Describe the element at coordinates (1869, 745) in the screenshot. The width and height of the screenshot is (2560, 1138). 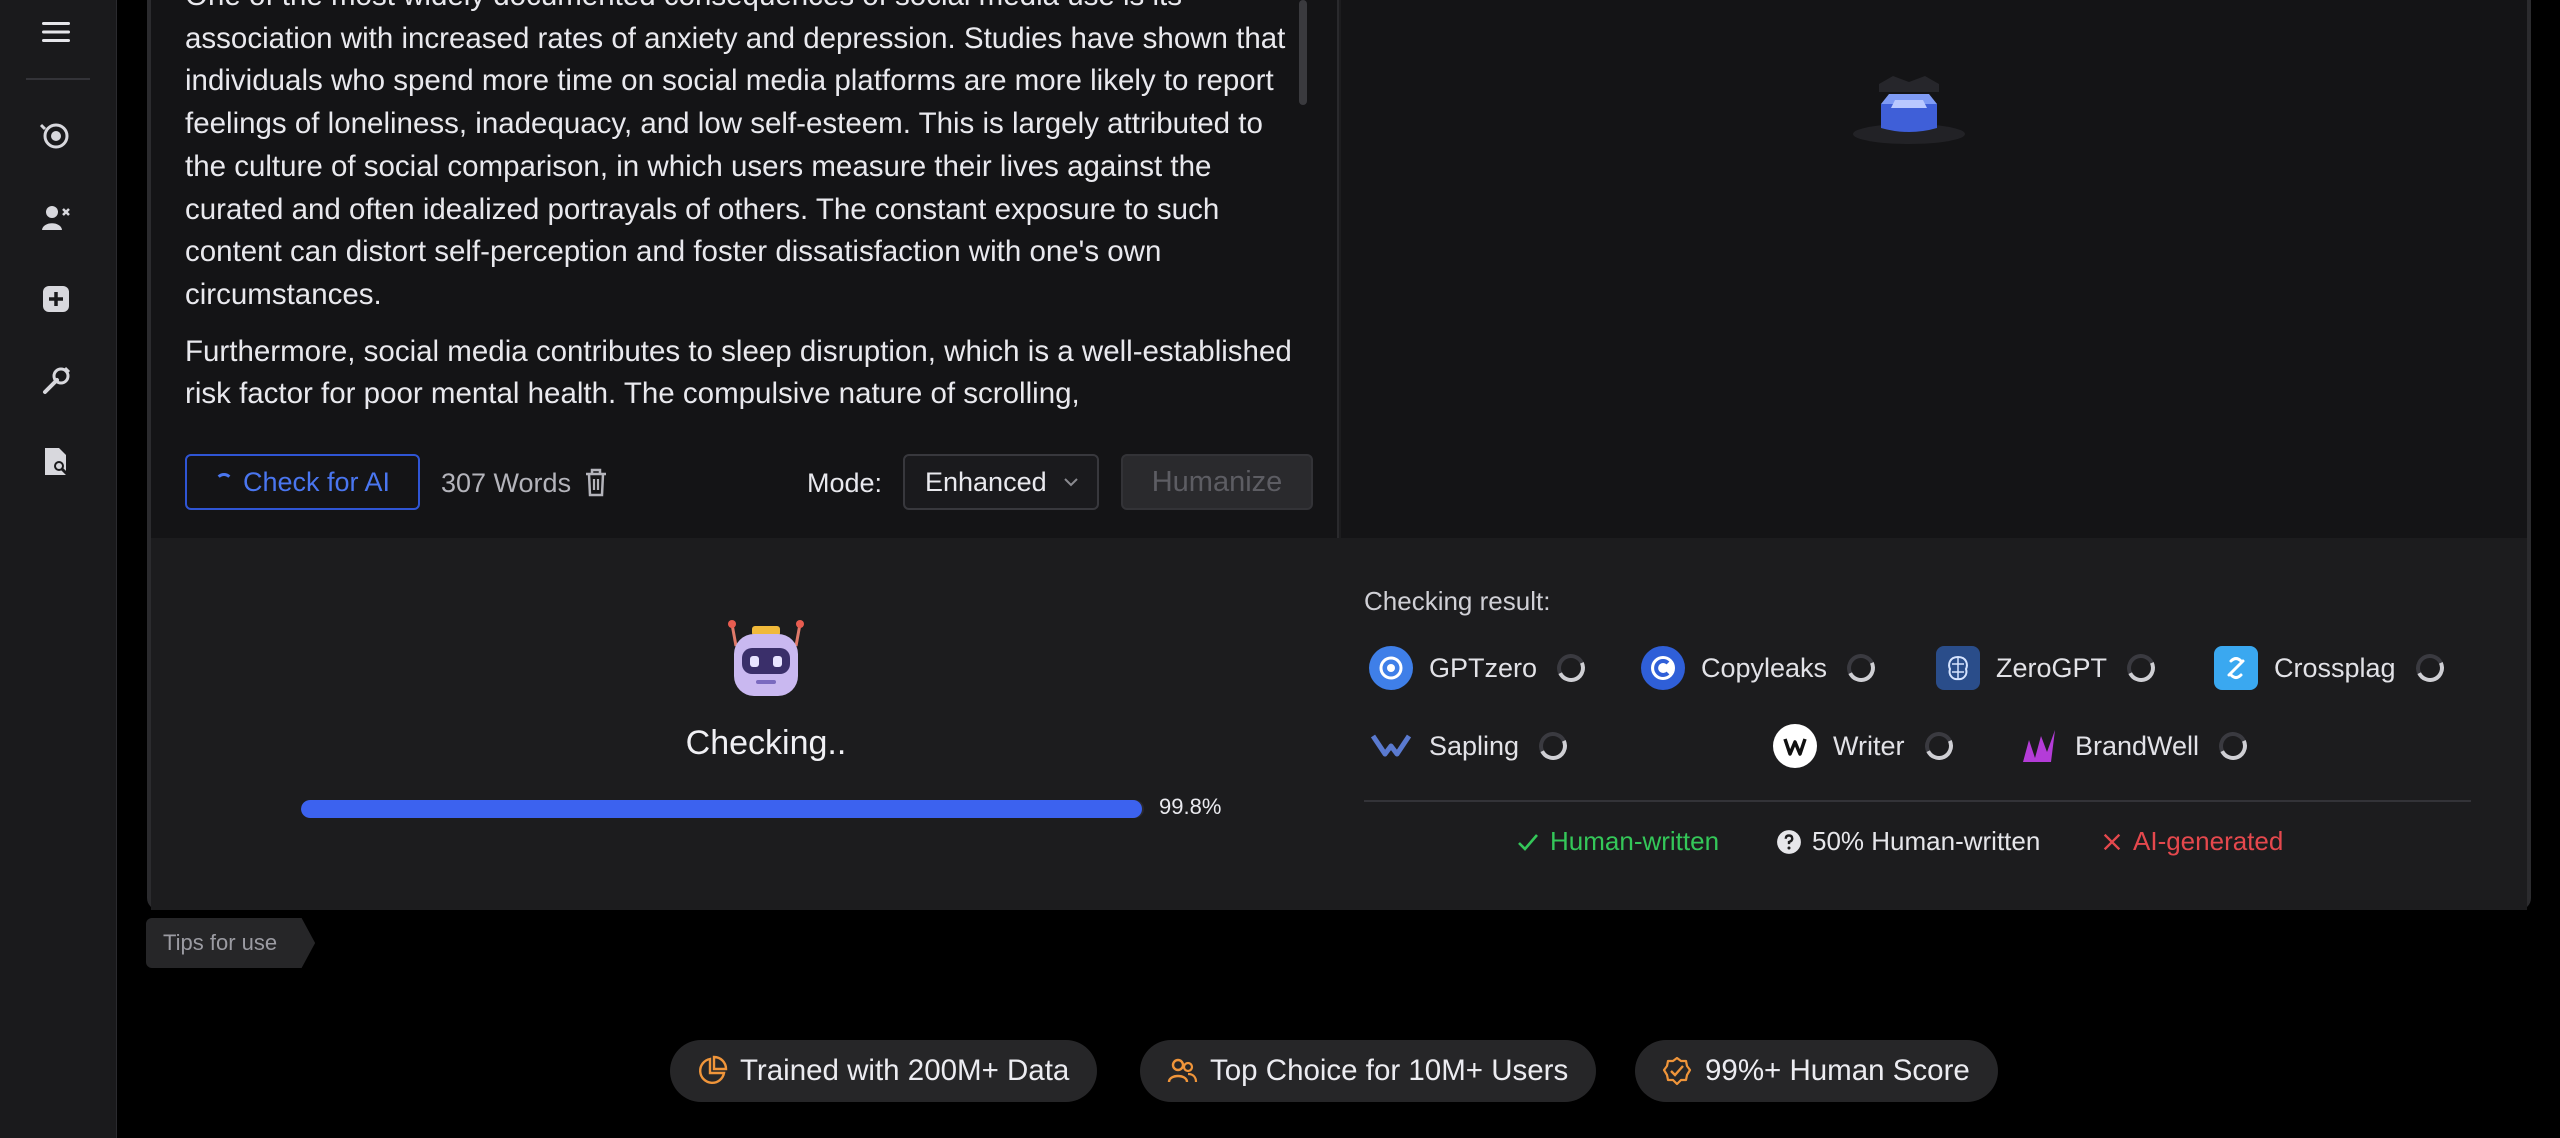
I see `detector-name: Writer` at that location.